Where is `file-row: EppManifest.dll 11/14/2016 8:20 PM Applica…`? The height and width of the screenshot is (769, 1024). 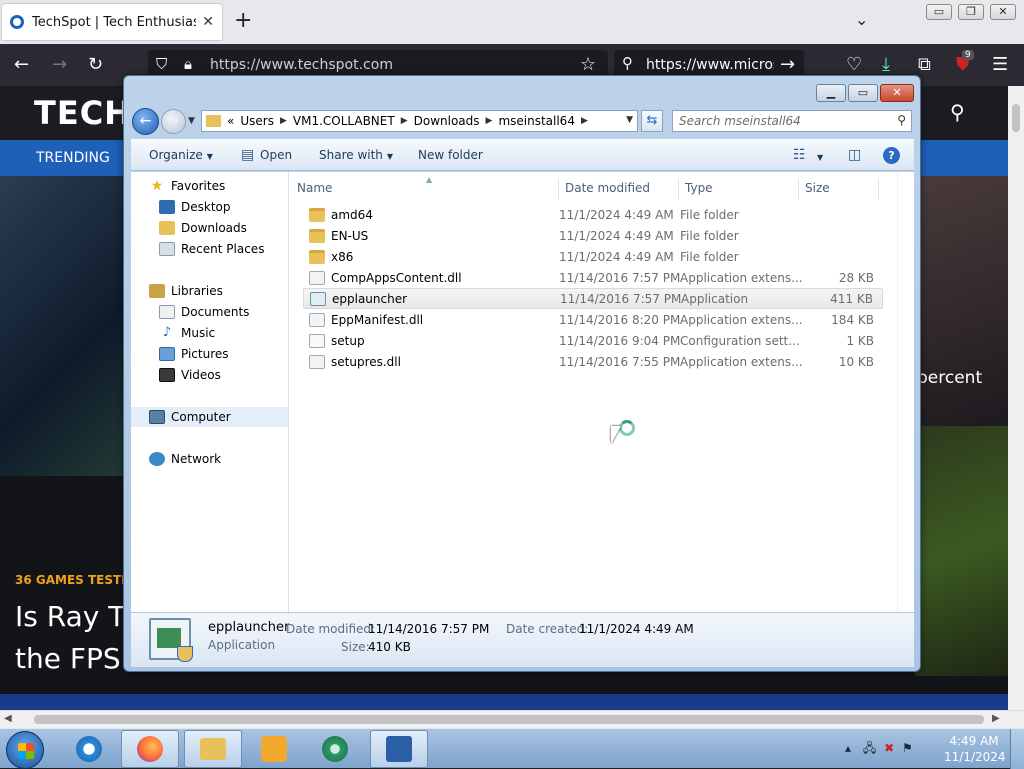 file-row: EppManifest.dll 11/14/2016 8:20 PM Applica… is located at coordinates (593, 319).